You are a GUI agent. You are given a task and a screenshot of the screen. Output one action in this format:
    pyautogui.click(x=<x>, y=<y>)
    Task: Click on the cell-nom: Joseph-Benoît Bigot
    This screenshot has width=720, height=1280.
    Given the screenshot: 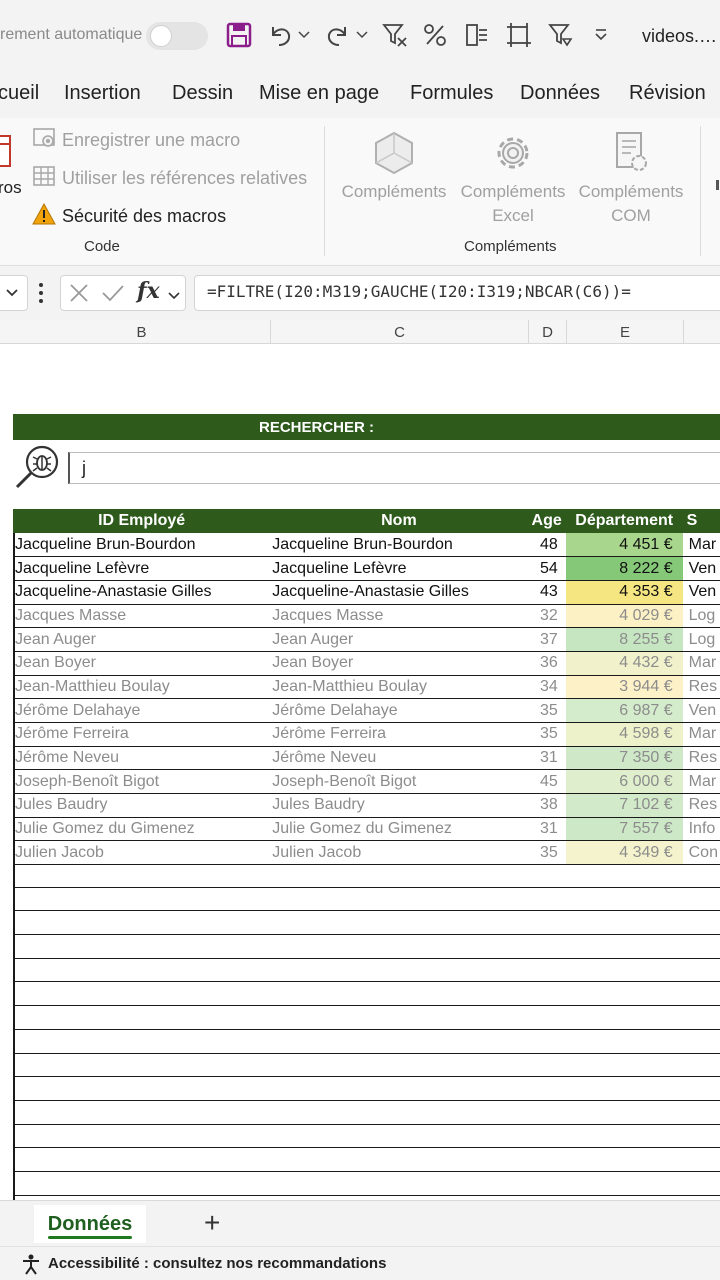 What is the action you would take?
    pyautogui.click(x=399, y=782)
    